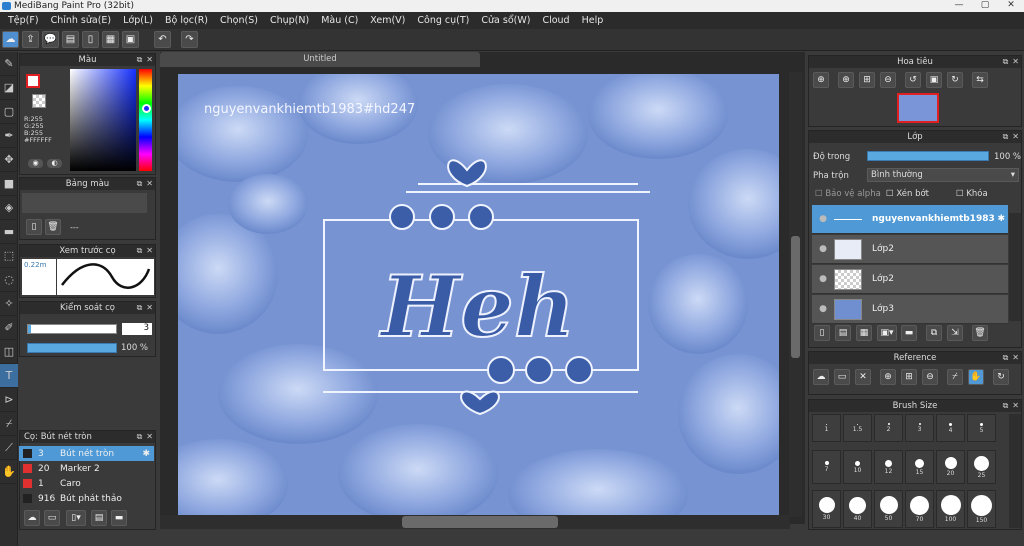 The height and width of the screenshot is (546, 1024). I want to click on brush-item: 3 Bút nét tròn ✱, so click(86, 453).